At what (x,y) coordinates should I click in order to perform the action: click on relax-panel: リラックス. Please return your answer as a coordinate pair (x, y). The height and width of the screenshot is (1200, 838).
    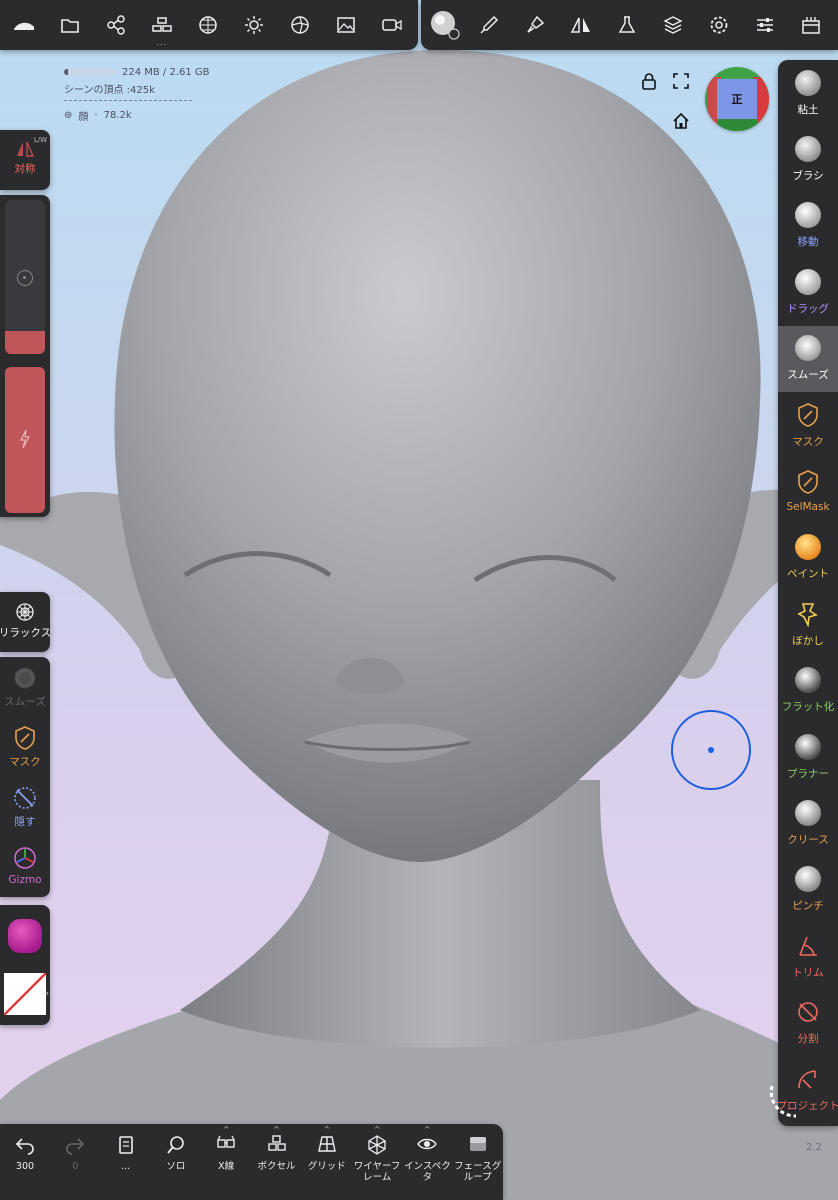
    Looking at the image, I should click on (25, 622).